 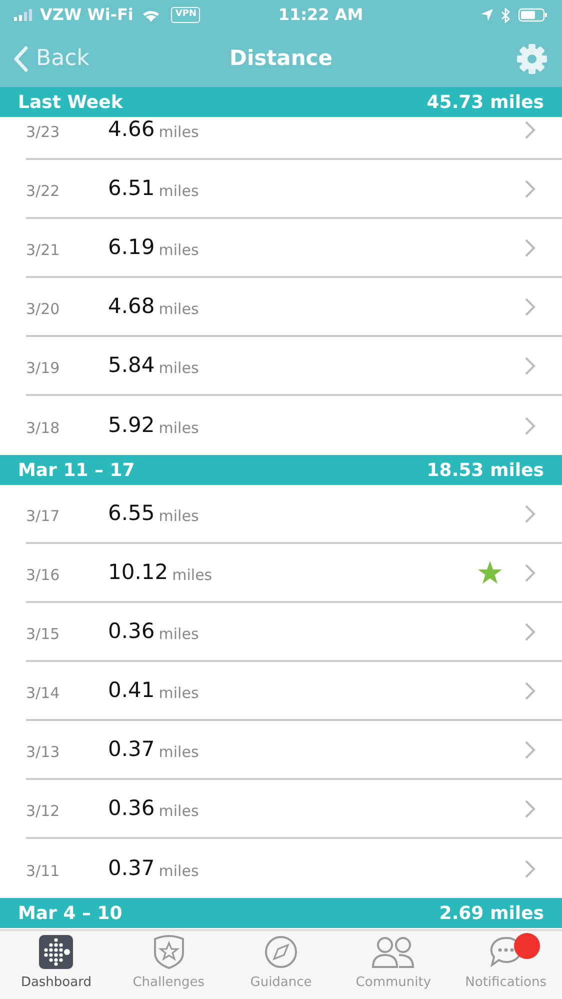 I want to click on vpn-label: VPN, so click(x=185, y=15).